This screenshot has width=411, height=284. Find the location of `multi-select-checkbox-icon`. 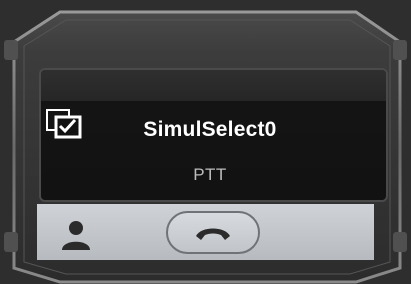

multi-select-checkbox-icon is located at coordinates (65, 123).